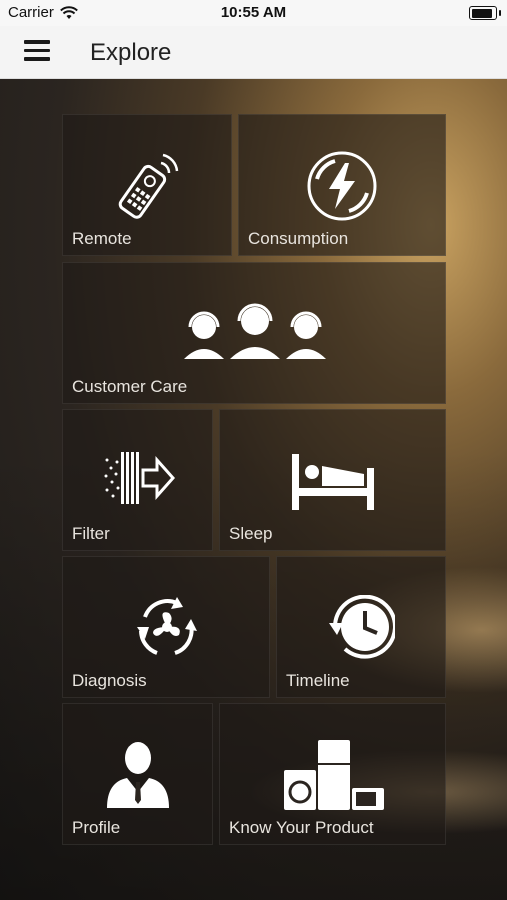 The height and width of the screenshot is (900, 507). I want to click on support-agents-icon, so click(255, 331).